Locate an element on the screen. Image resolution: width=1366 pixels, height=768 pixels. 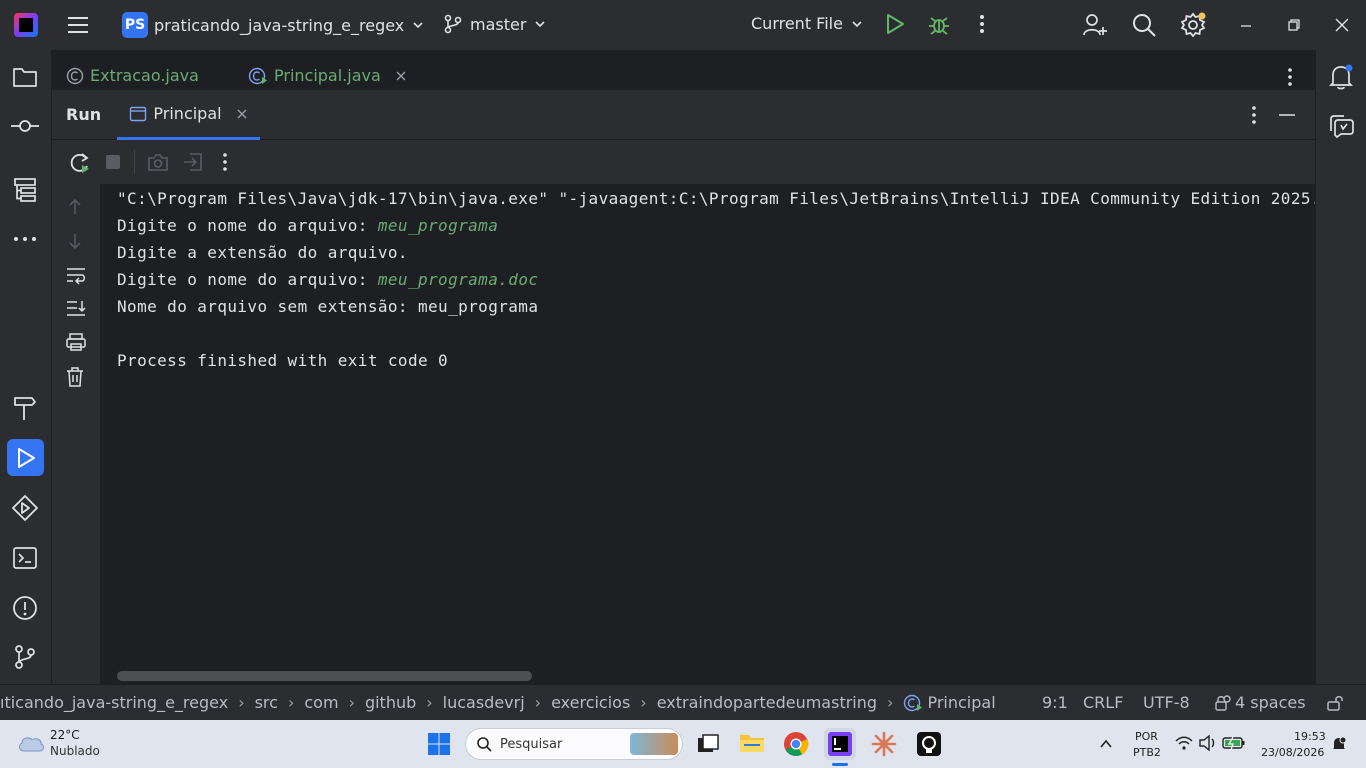
breadcrumb-item: lucasdevrj is located at coordinates (484, 702).